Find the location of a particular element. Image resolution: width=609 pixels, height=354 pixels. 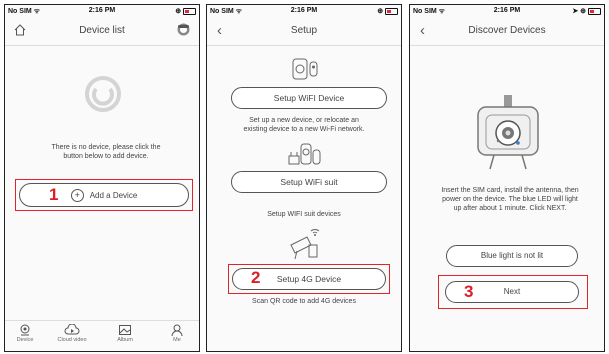

add-device-button: + Add a Device is located at coordinates (104, 195).